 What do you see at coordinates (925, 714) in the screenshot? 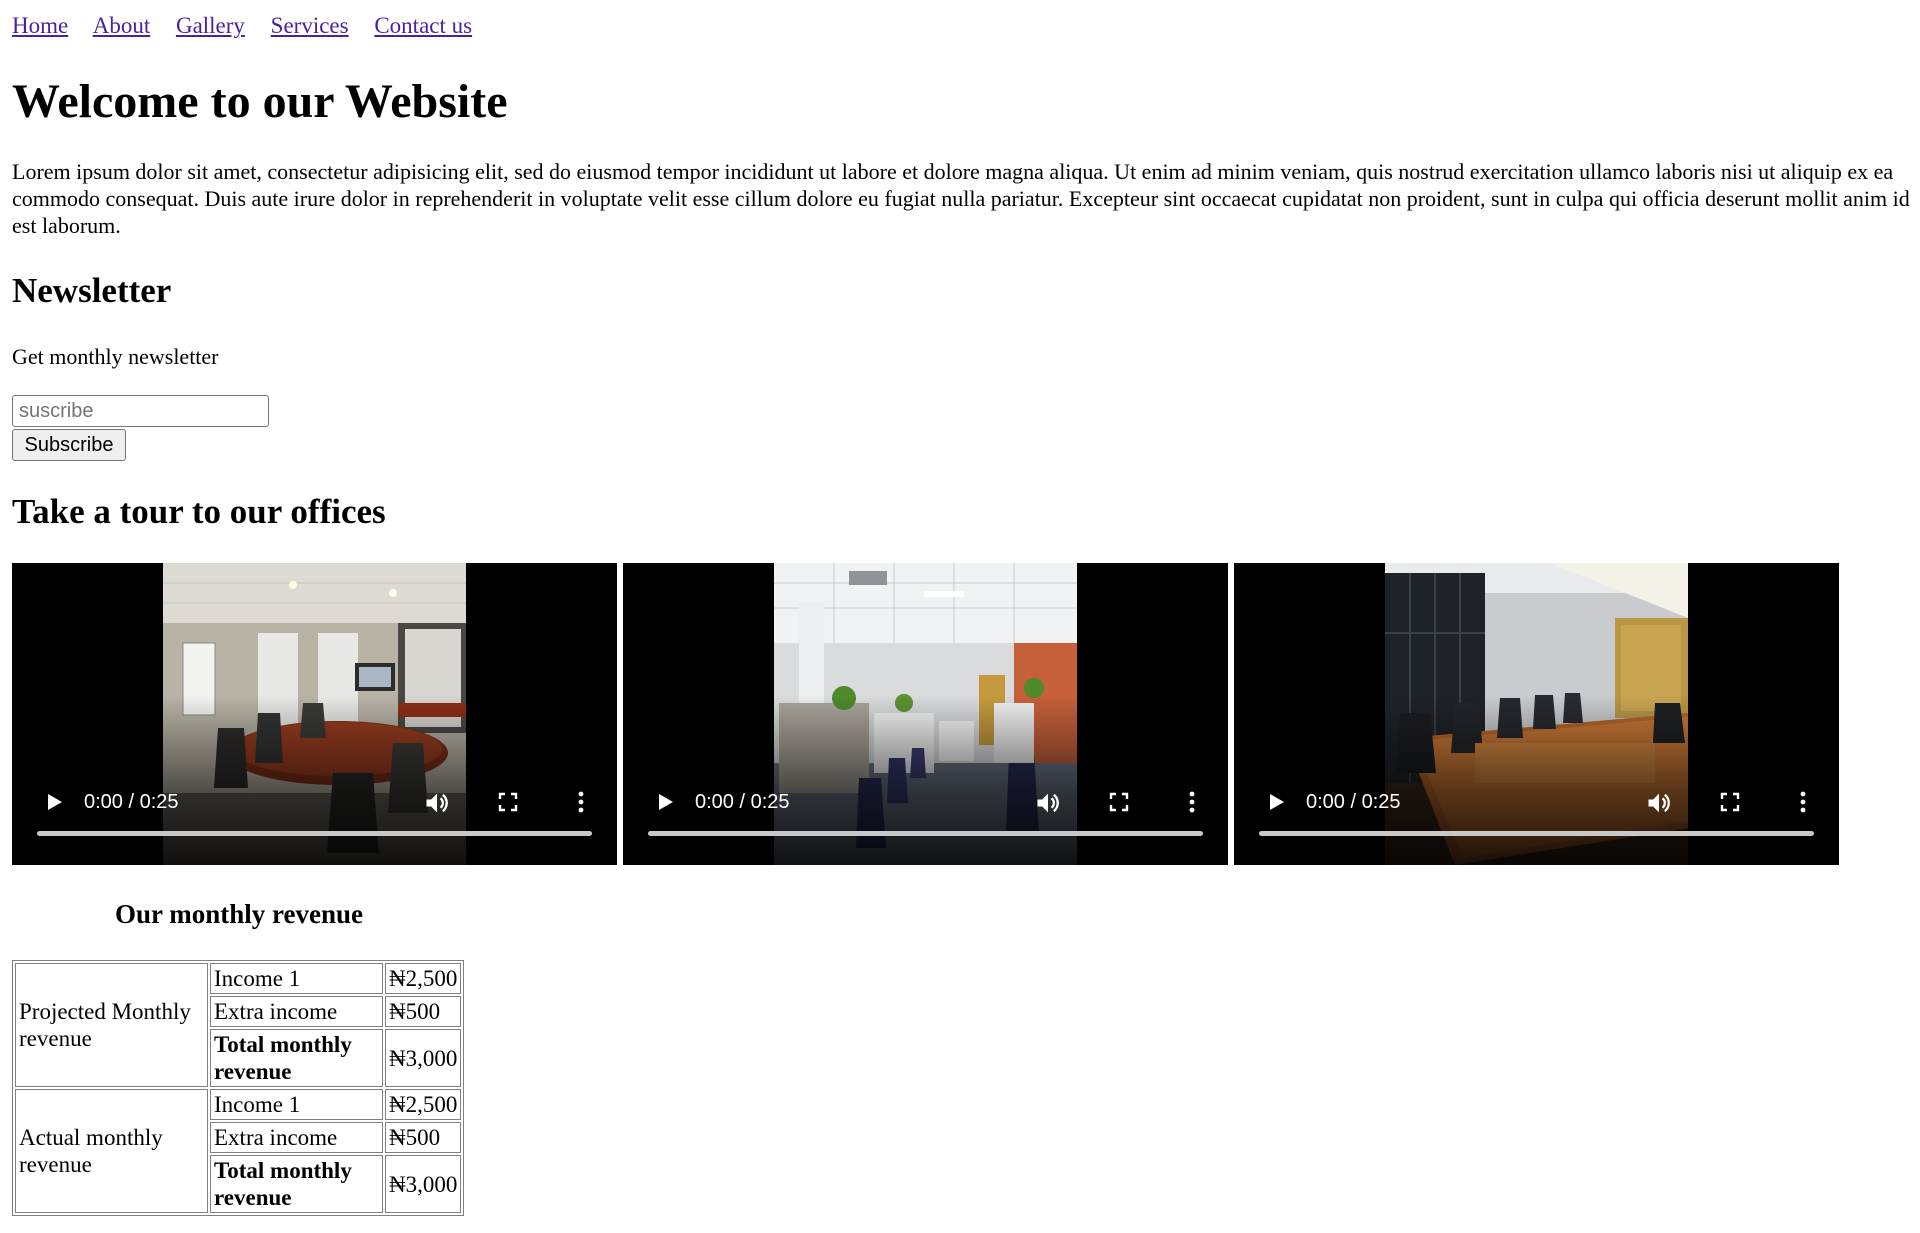
I see `office-video-2: 0:00 / 0:25` at bounding box center [925, 714].